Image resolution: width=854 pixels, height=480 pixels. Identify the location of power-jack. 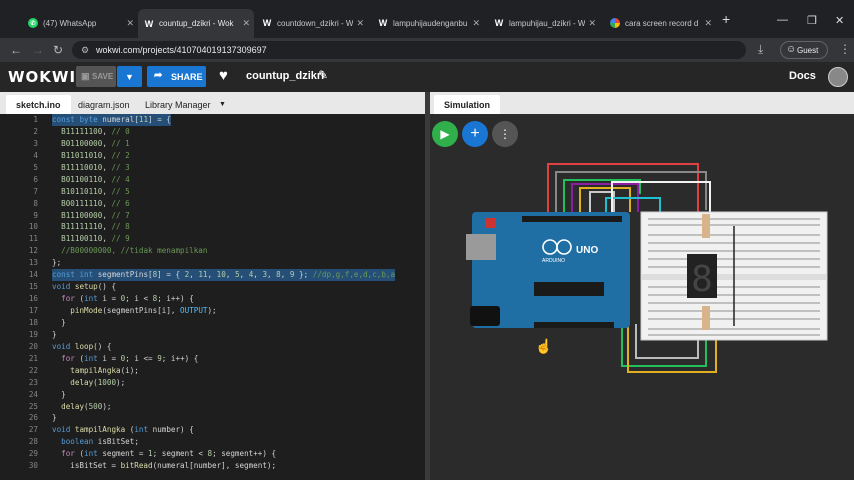
(485, 316).